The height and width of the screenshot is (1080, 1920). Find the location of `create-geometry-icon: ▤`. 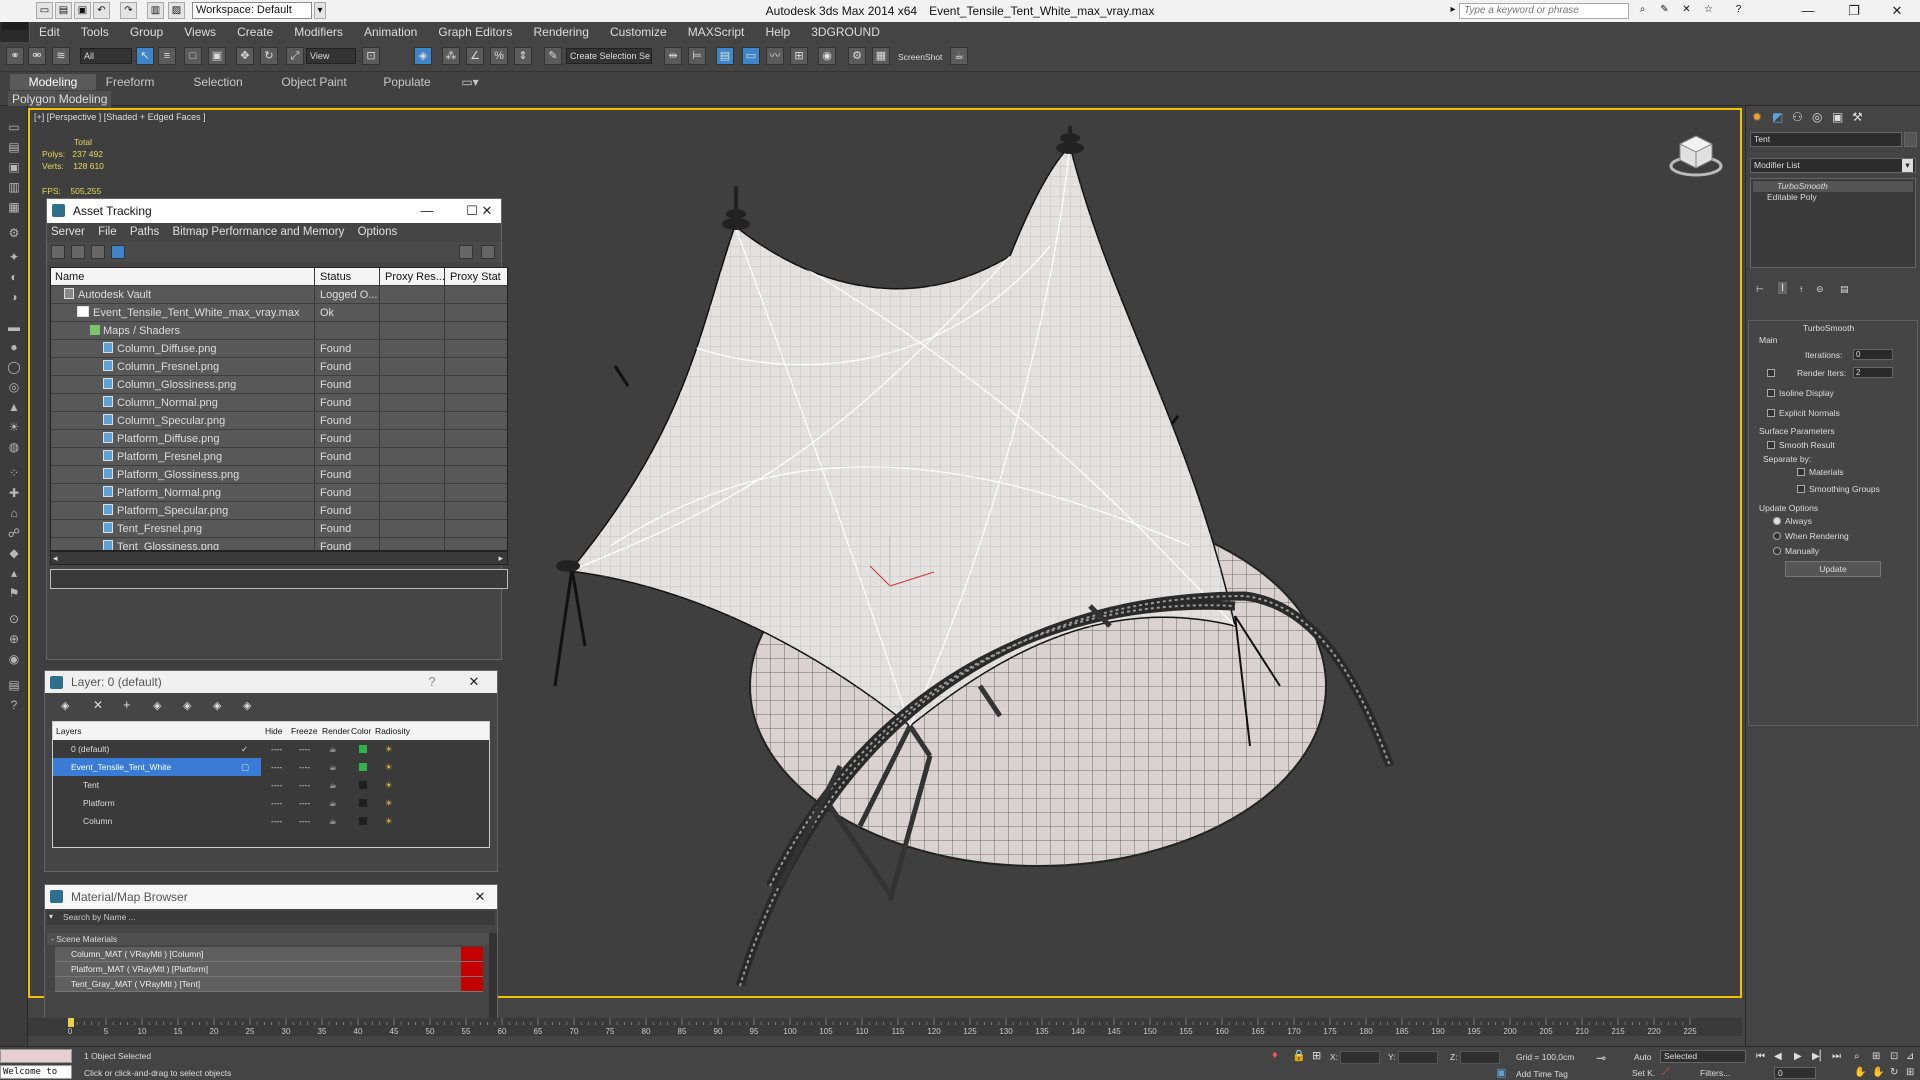

create-geometry-icon: ▤ is located at coordinates (14, 147).